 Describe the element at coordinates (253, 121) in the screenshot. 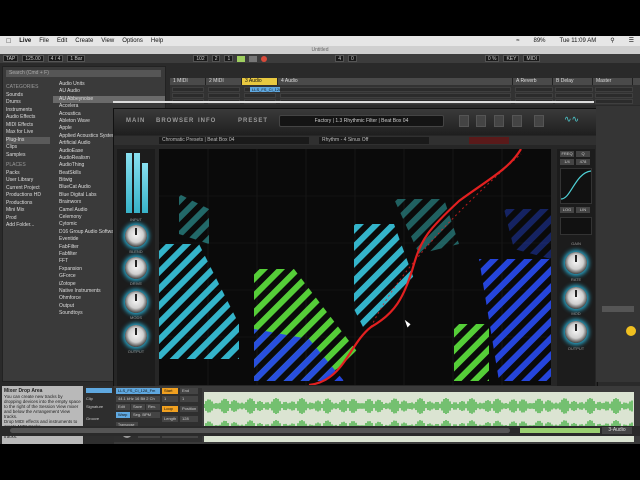

I see `tab-preset: PRESET` at that location.